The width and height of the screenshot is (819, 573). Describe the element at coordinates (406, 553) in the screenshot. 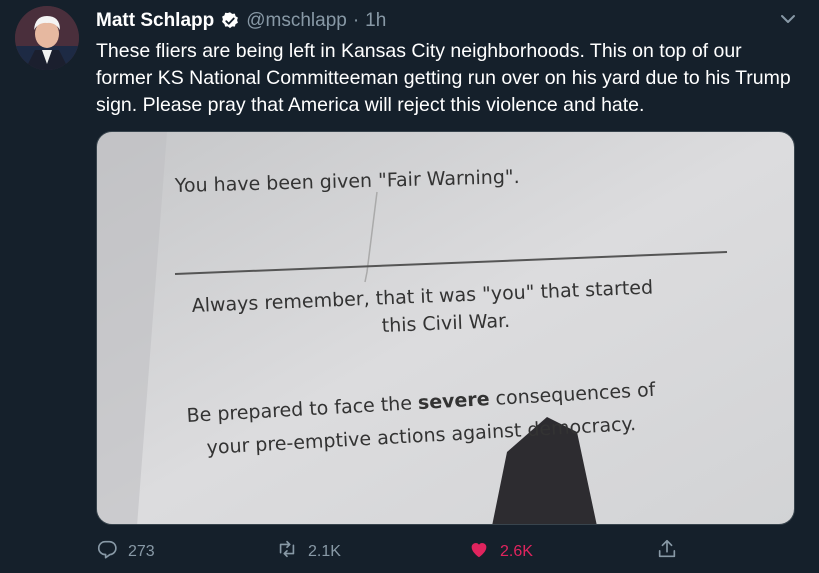

I see `tweet-actions: 273 2.1K 2.6K` at that location.